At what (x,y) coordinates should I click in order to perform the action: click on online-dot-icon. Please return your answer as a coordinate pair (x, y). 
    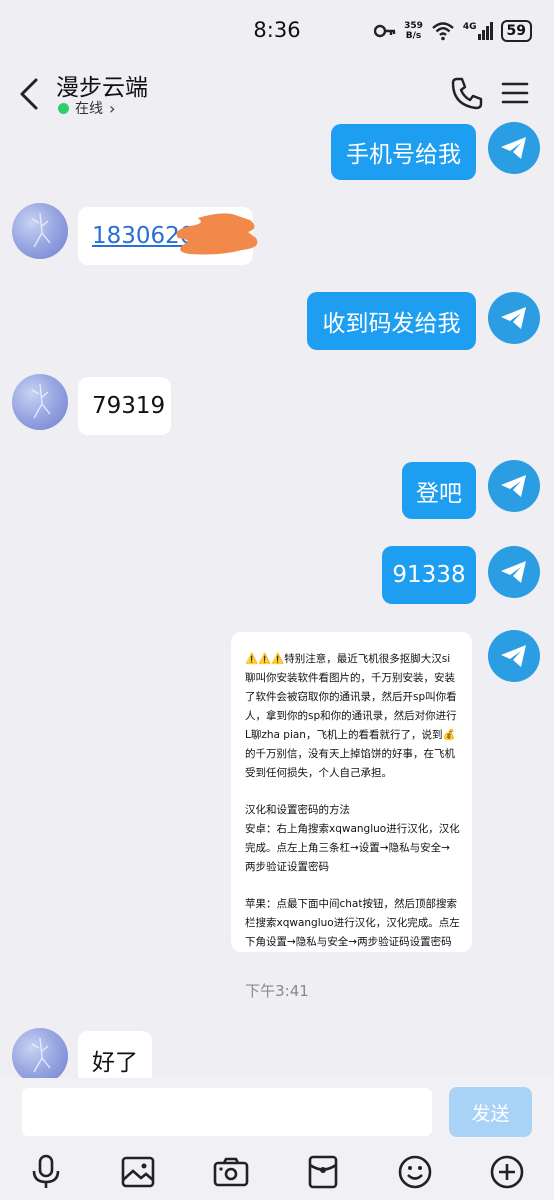
    Looking at the image, I should click on (63, 108).